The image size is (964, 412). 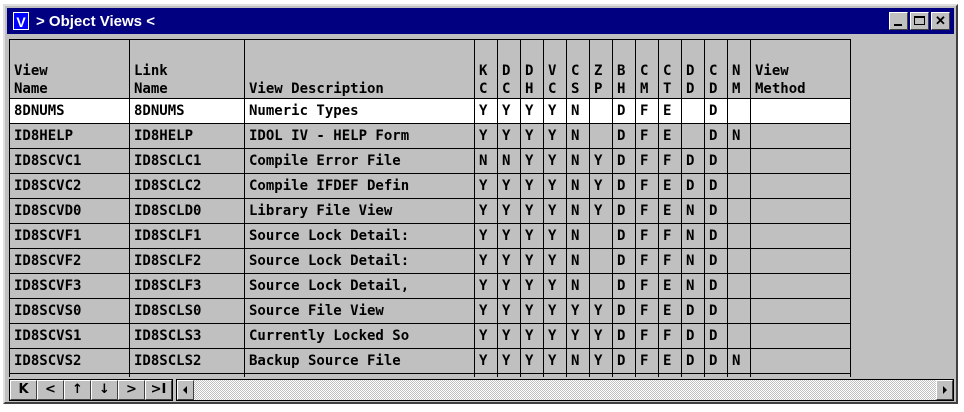 I want to click on cell-link-name: ID8SCLC1, so click(x=187, y=161).